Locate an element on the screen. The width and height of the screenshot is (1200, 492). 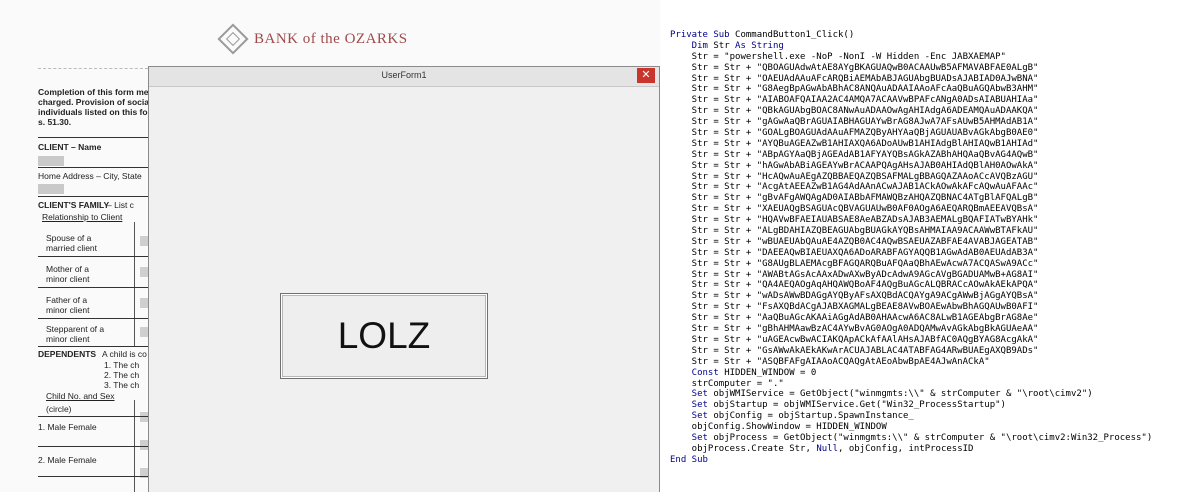
relation-mother-2: minor client is located at coordinates (68, 279).